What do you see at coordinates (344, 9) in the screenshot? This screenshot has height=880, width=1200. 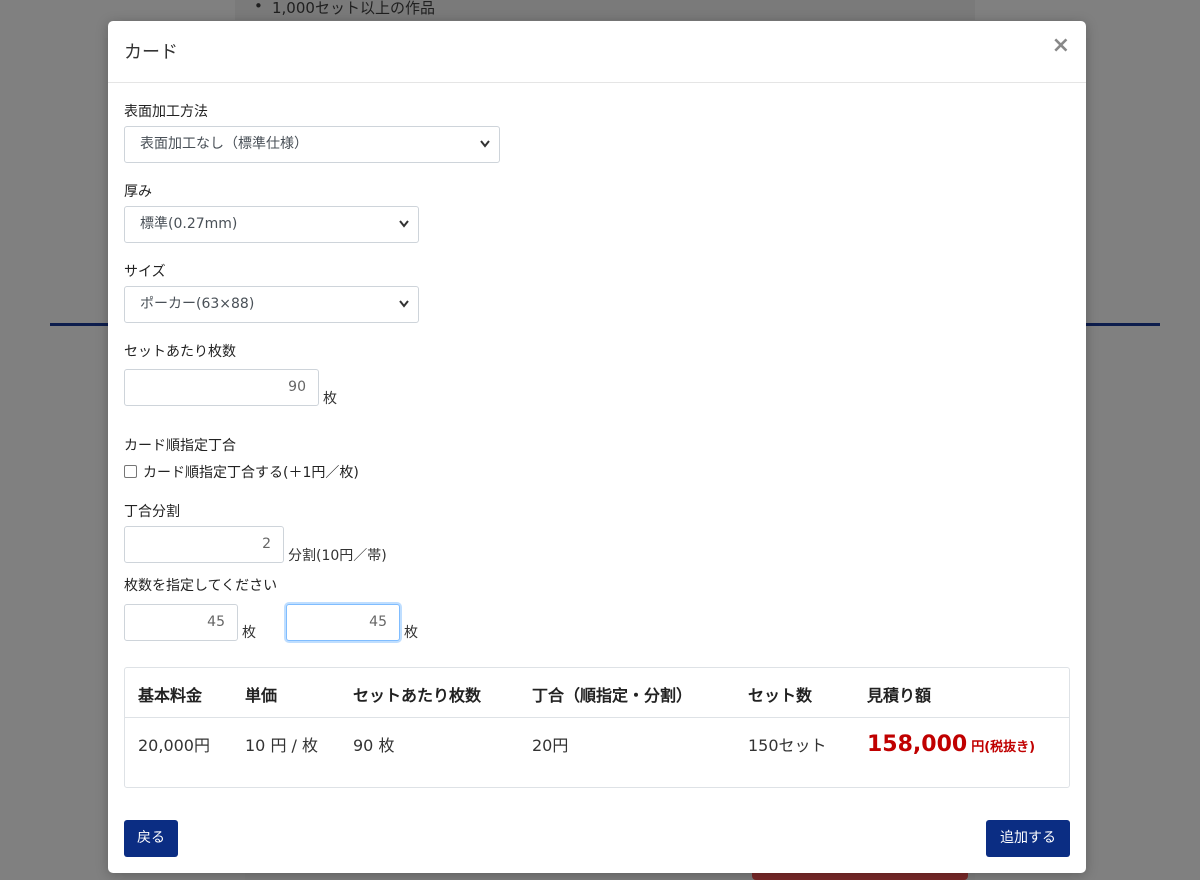 I see `background-list-item: 1,000セット以上の作品` at bounding box center [344, 9].